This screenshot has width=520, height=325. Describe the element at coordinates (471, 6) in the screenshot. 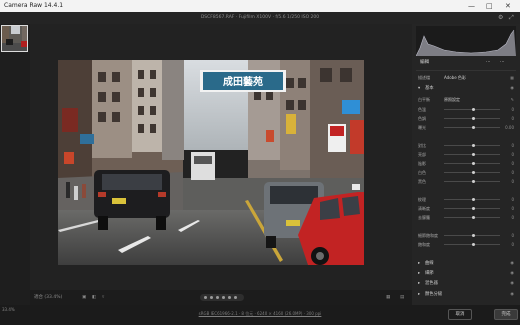

I see `minimize-button: —` at that location.